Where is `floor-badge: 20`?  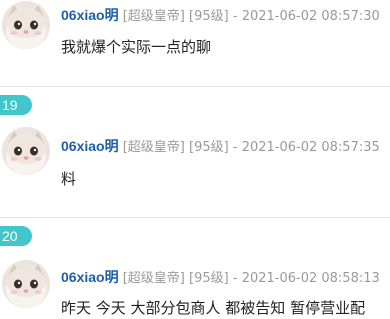 floor-badge: 20 is located at coordinates (16, 236).